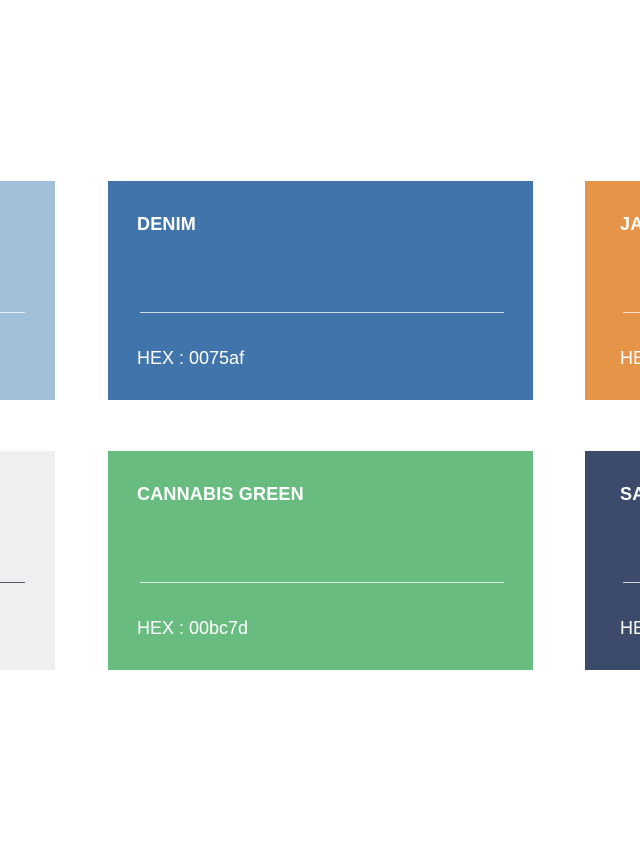 The height and width of the screenshot is (853, 640). I want to click on swatch-name: JA, so click(630, 224).